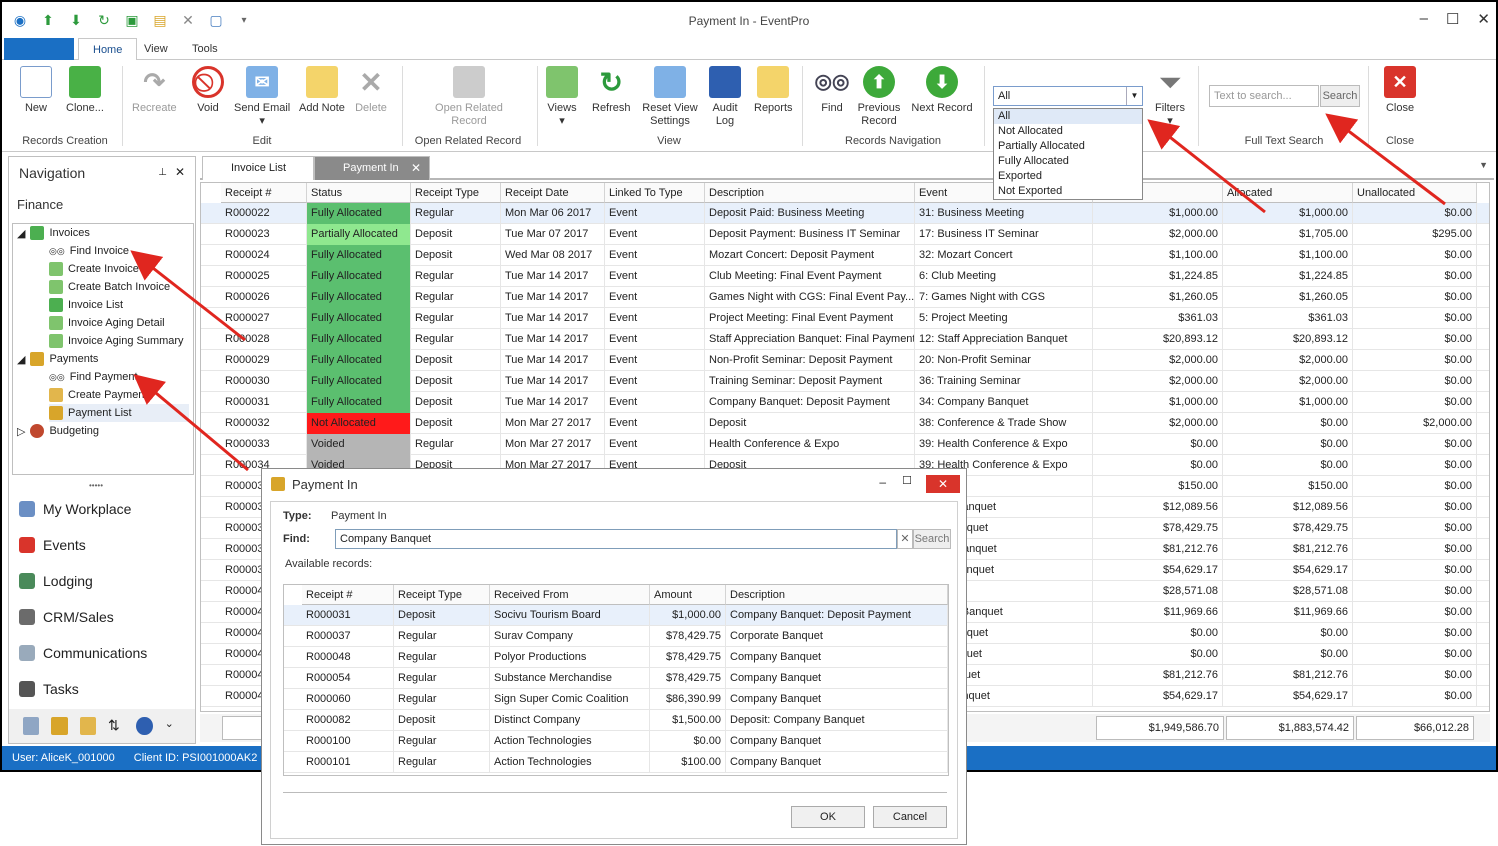 Image resolution: width=1498 pixels, height=846 pixels. Describe the element at coordinates (262, 97) in the screenshot. I see `send-email-button: ✉ Send Email ▾` at that location.